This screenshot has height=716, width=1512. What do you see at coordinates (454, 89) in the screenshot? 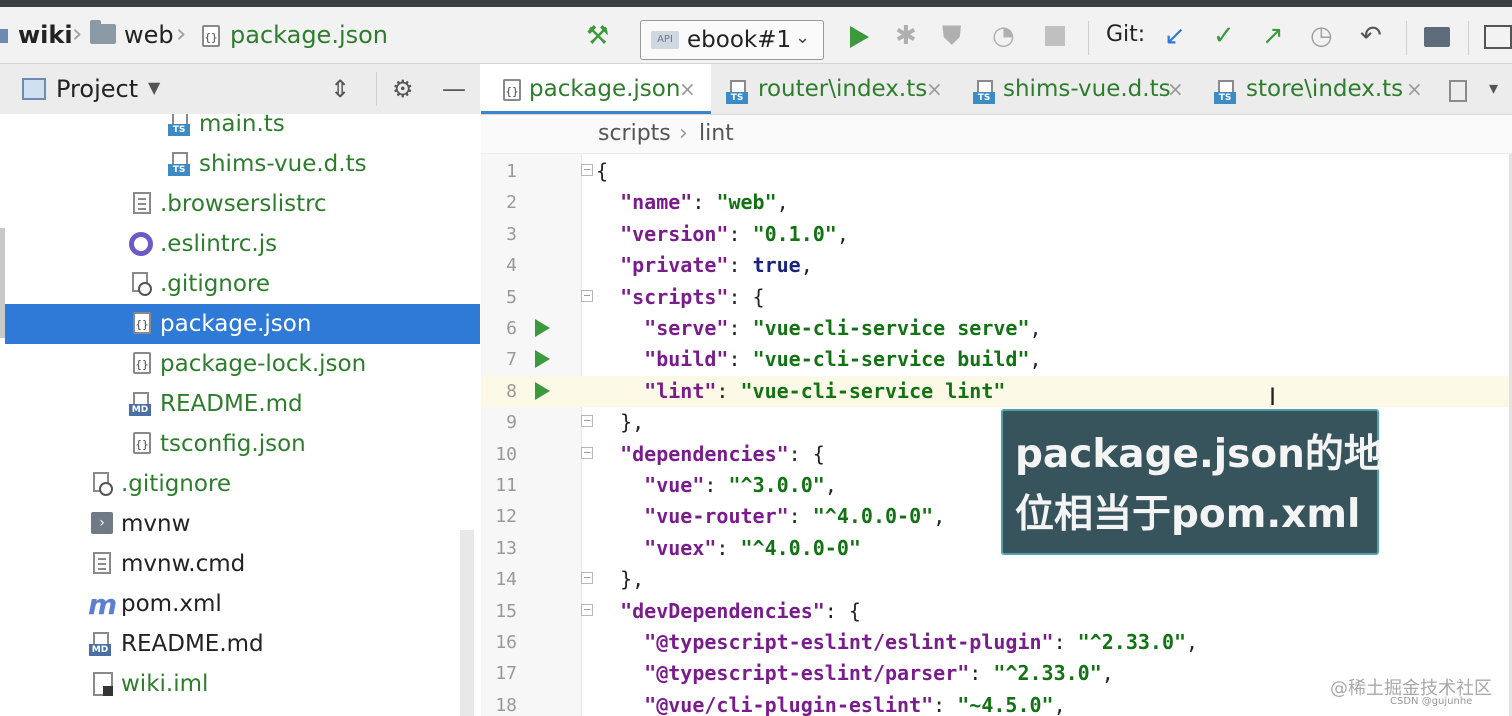
I see `hide-panel-icon: —` at bounding box center [454, 89].